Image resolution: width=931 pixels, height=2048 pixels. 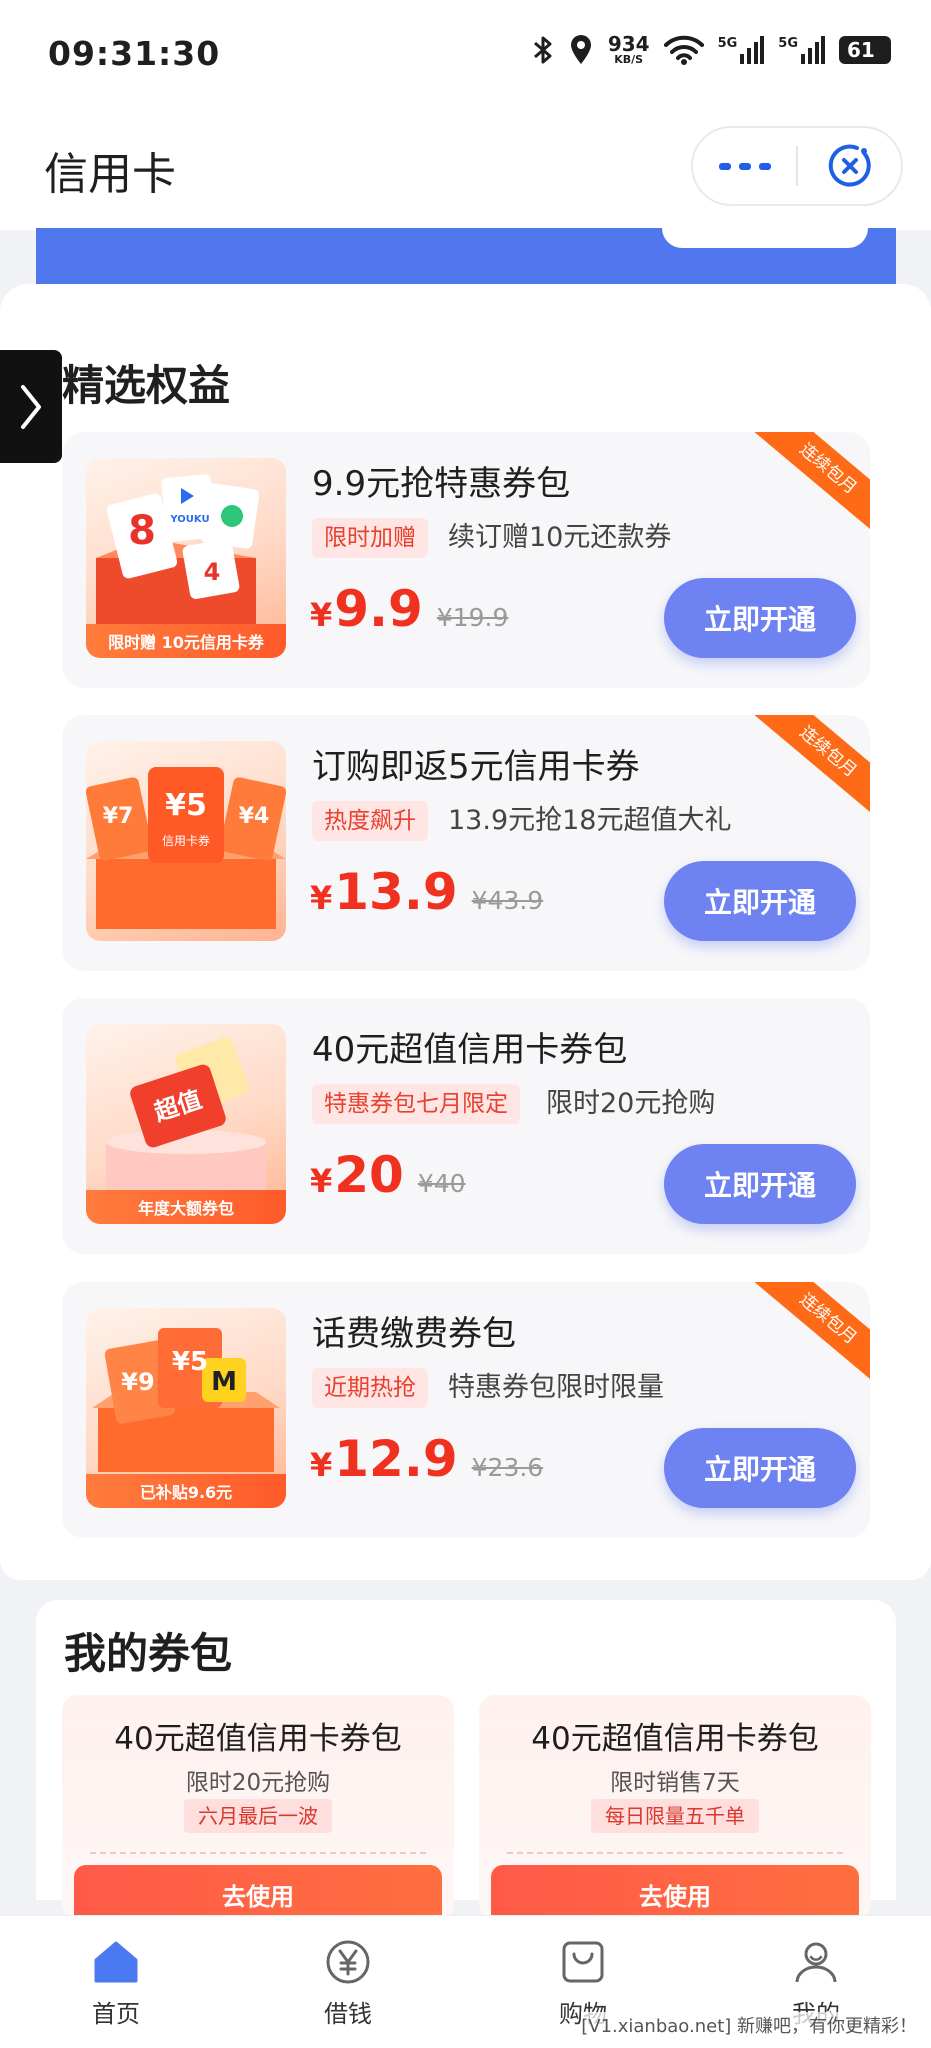 I want to click on my-coupons-title: 我的券包, so click(x=148, y=1653).